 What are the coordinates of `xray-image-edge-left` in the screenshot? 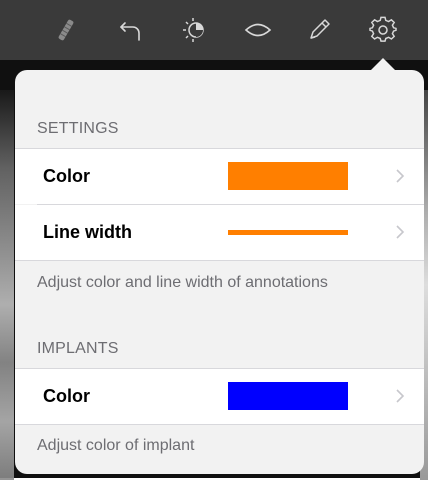 It's located at (7, 285).